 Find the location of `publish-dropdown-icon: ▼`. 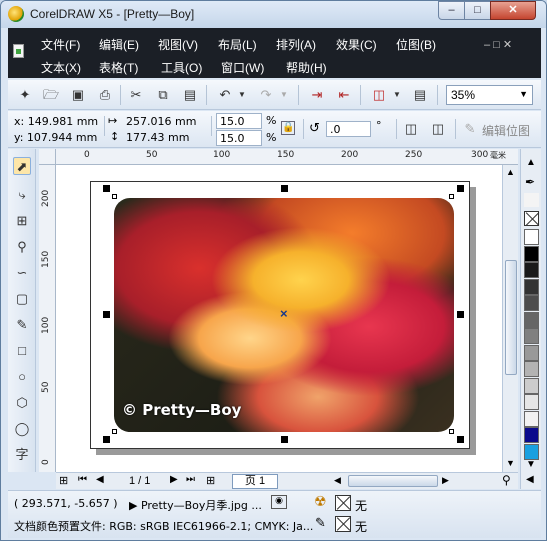

publish-dropdown-icon: ▼ is located at coordinates (397, 95).